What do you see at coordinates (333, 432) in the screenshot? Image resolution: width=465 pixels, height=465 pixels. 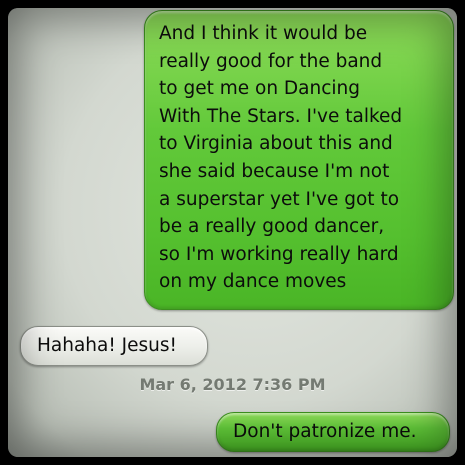 I see `sent-message-bubble: Don't patronize me.` at bounding box center [333, 432].